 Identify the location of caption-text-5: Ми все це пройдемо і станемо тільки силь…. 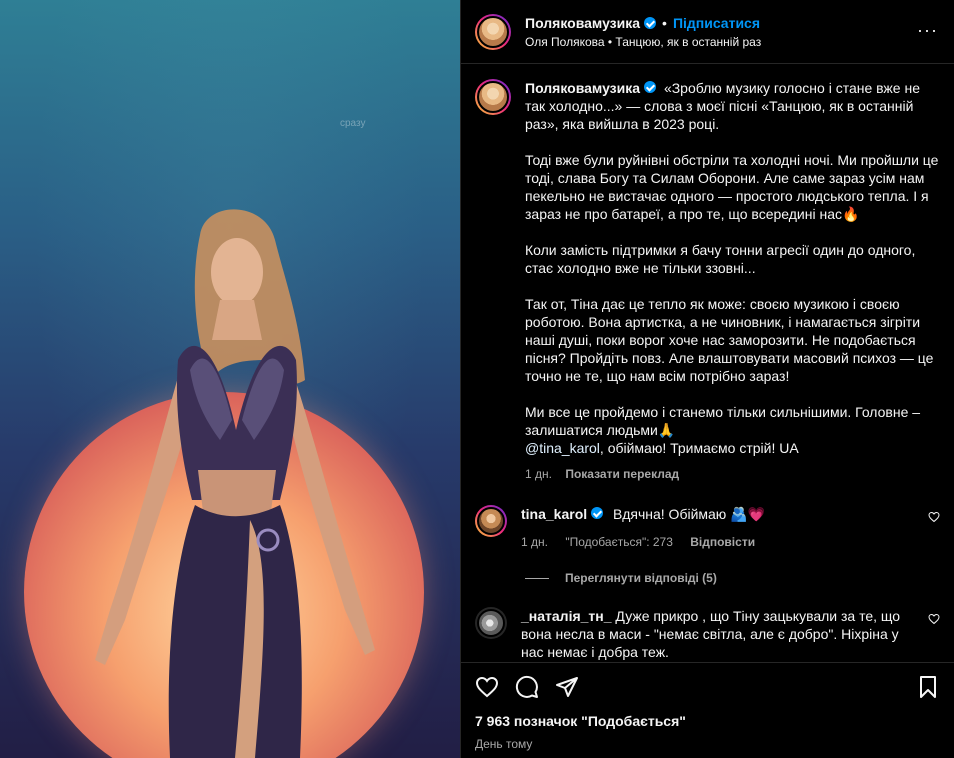
(723, 421).